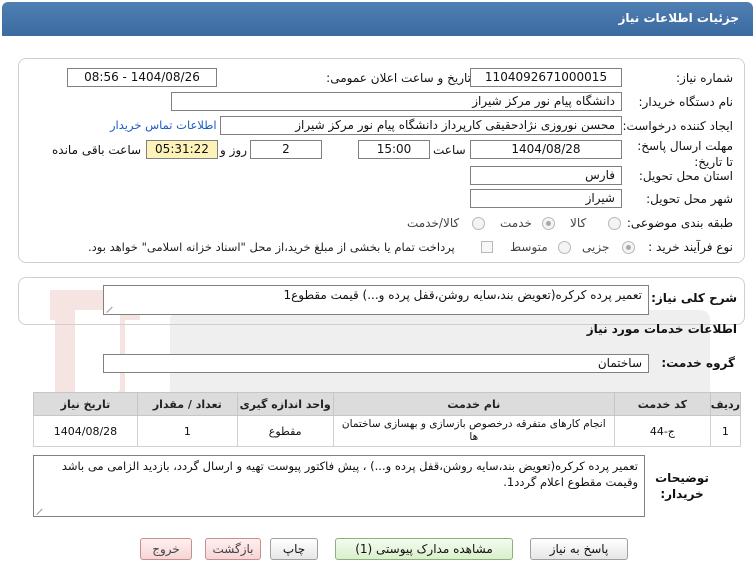 This screenshot has width=755, height=574. What do you see at coordinates (478, 223) in the screenshot?
I see `category-goods-service-radio` at bounding box center [478, 223].